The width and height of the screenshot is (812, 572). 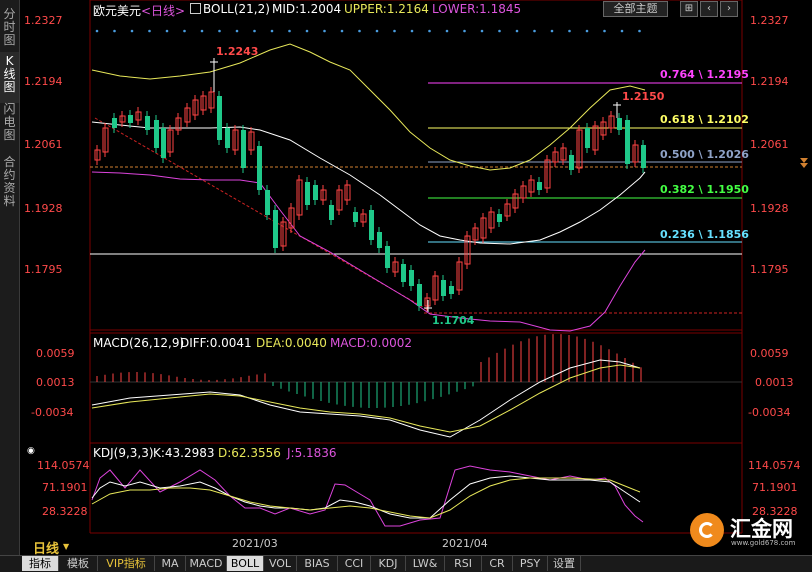 I want to click on kdj-tick-left: 71.1901, so click(x=65, y=487).